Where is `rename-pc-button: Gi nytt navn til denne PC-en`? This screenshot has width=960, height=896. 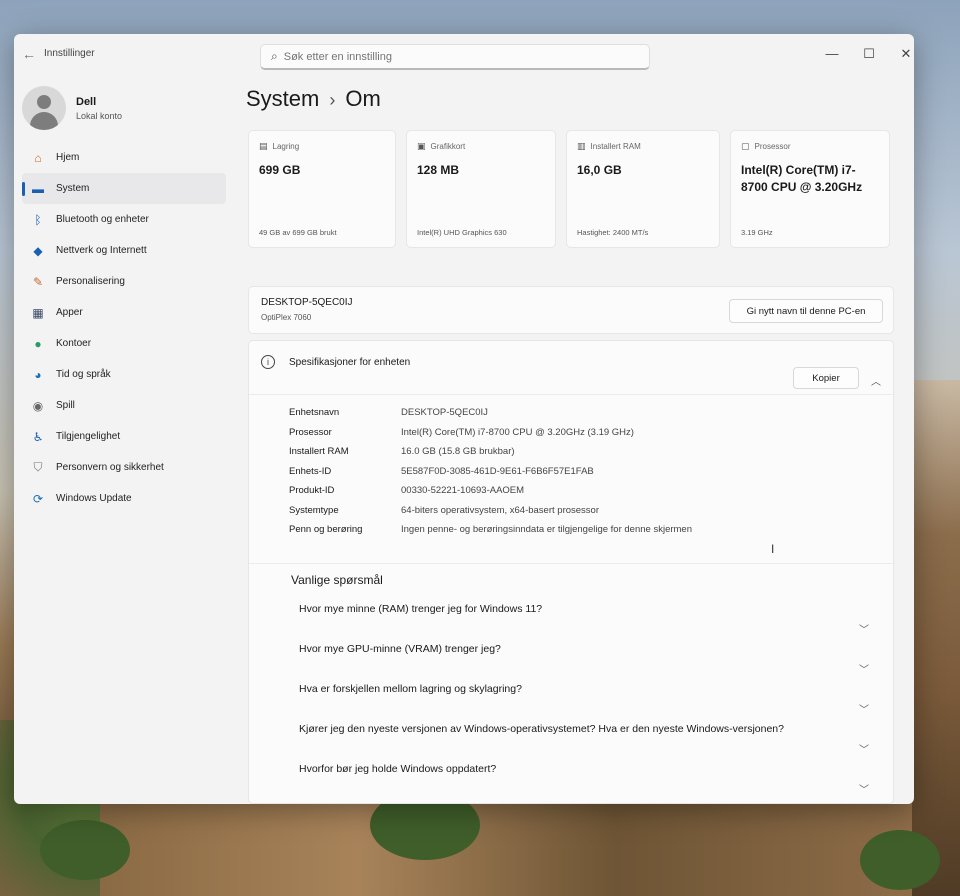 rename-pc-button: Gi nytt navn til denne PC-en is located at coordinates (806, 311).